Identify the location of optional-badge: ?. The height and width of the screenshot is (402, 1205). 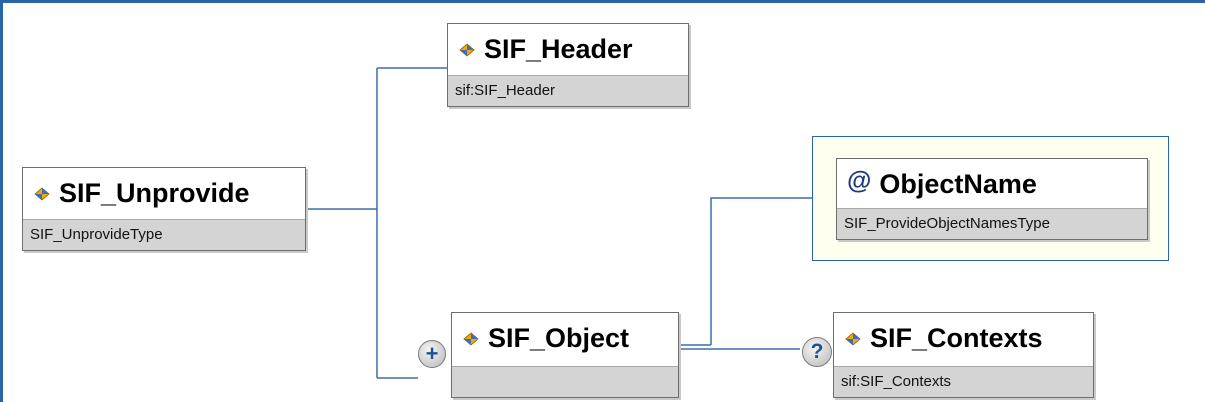
(817, 352).